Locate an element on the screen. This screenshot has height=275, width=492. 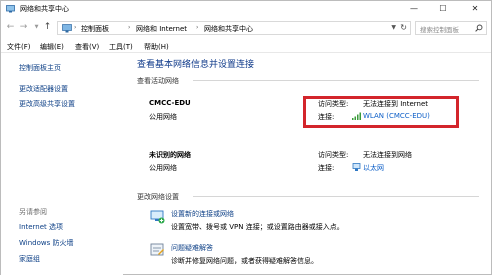
link-control-panel-home: 控制面板主页 is located at coordinates (40, 68).